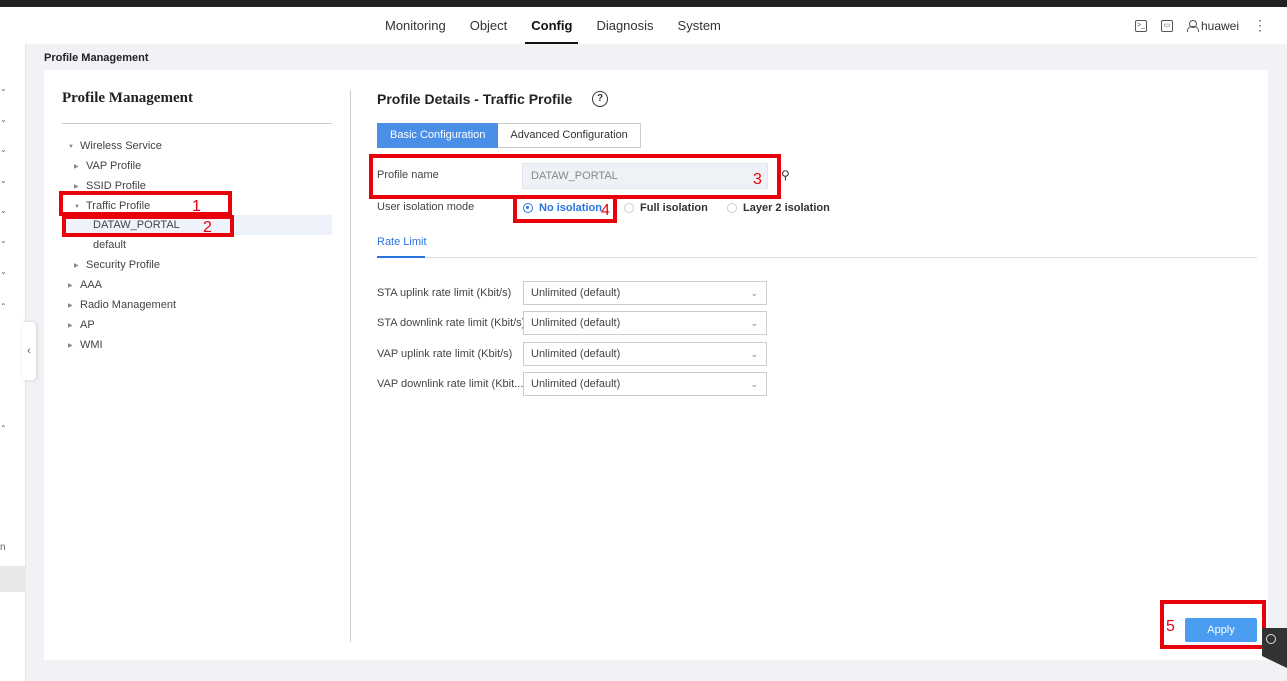  What do you see at coordinates (85, 285) in the screenshot?
I see `tree-item-aaa: ▶ AAA` at bounding box center [85, 285].